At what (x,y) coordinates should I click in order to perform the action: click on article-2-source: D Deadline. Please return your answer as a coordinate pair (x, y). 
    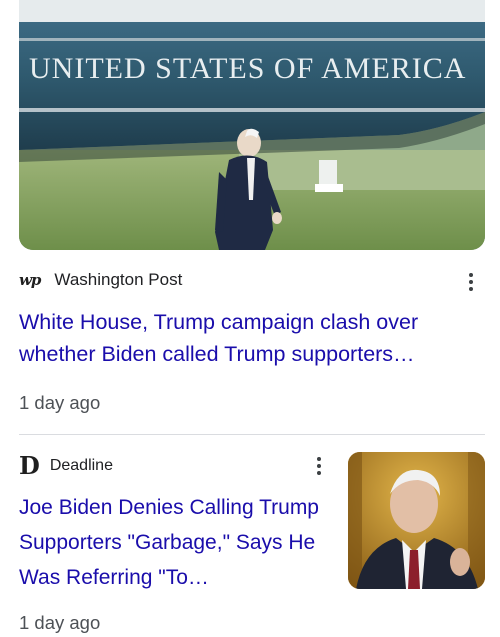
    Looking at the image, I should click on (66, 466).